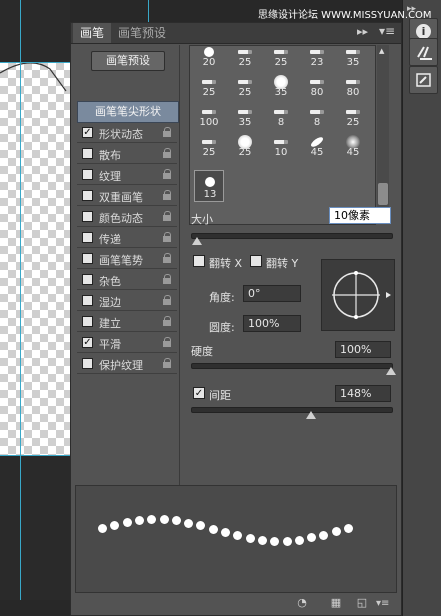 This screenshot has width=441, height=616. Describe the element at coordinates (311, 415) in the screenshot. I see `spacing-slider-knob` at that location.